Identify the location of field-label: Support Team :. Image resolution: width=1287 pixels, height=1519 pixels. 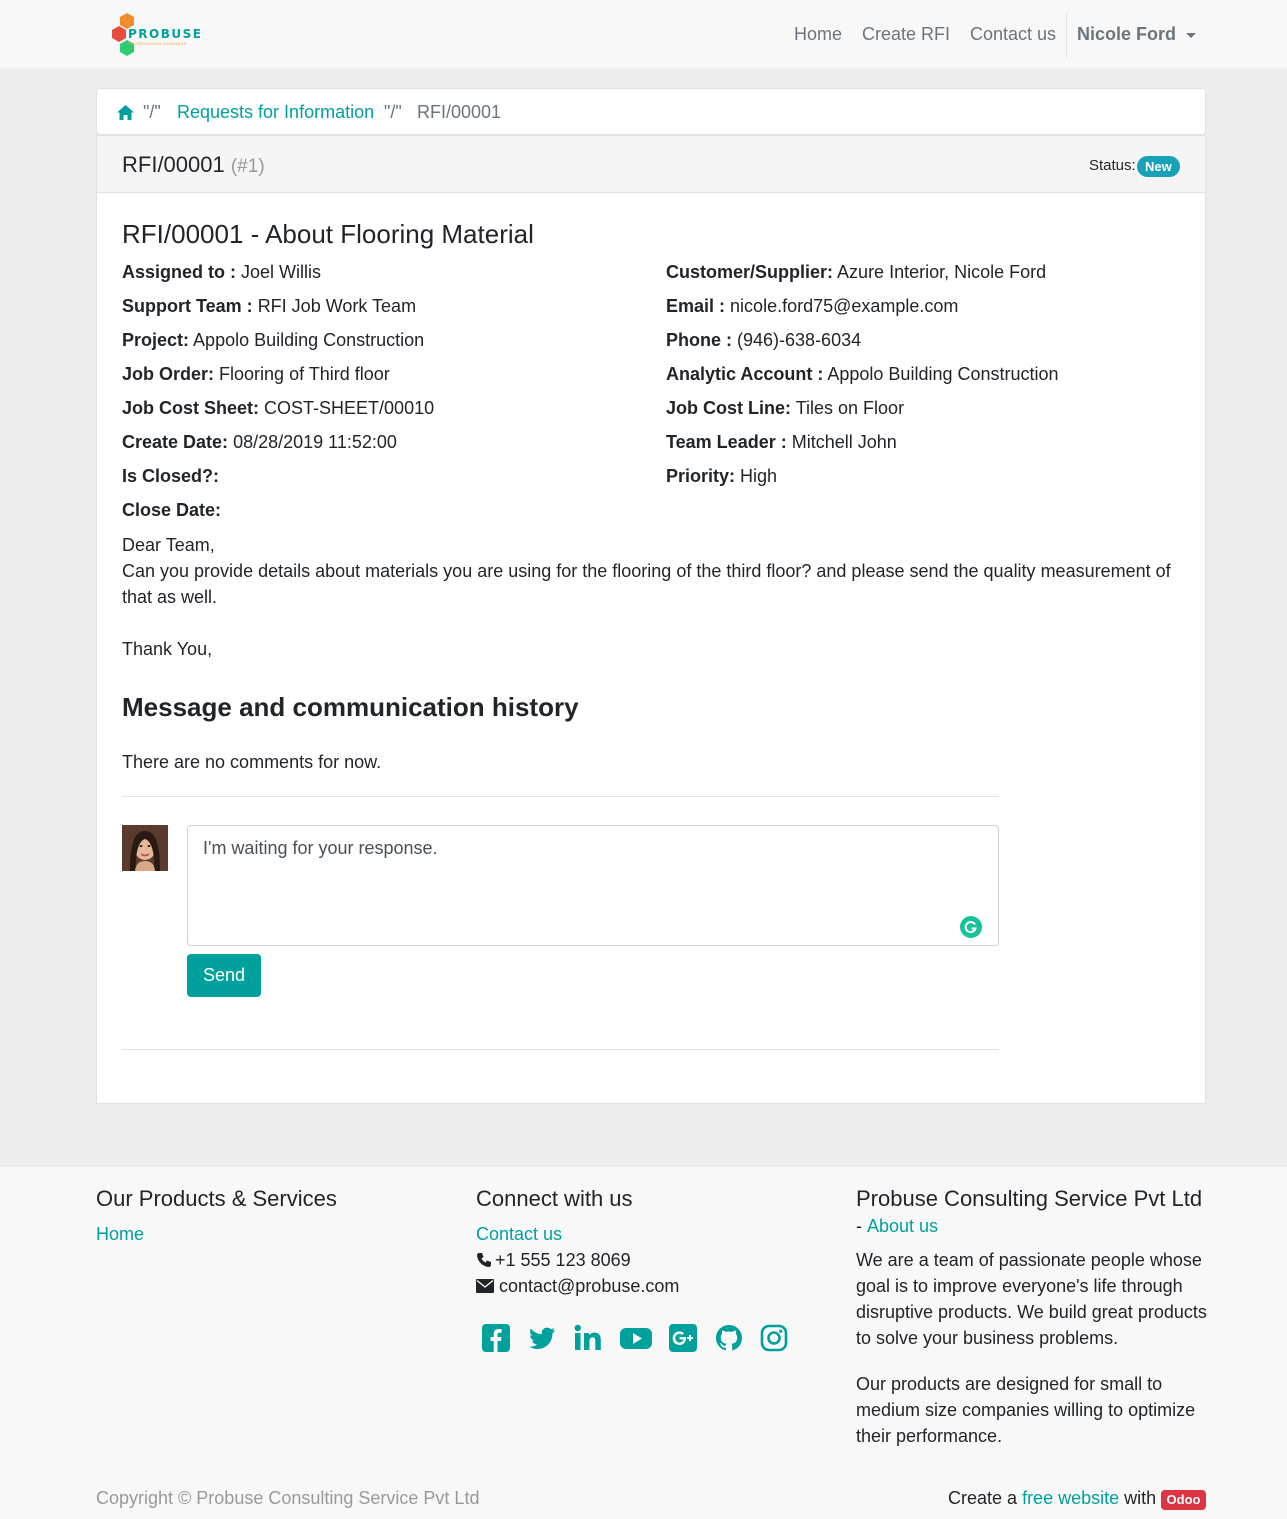
(187, 306).